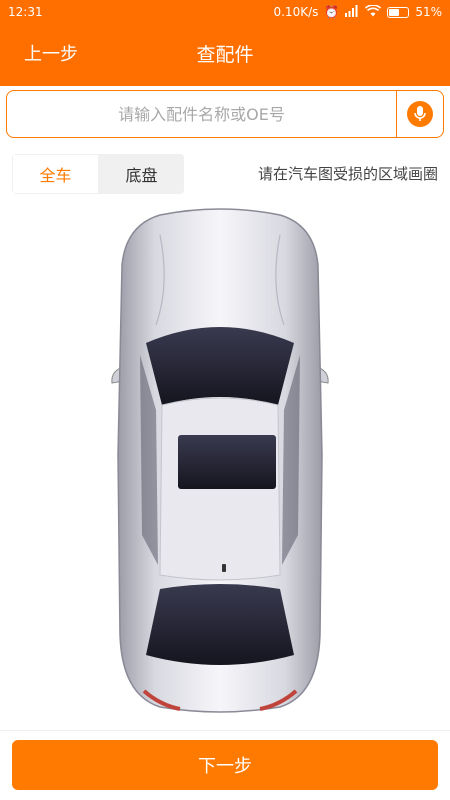  I want to click on signal-icon, so click(352, 12).